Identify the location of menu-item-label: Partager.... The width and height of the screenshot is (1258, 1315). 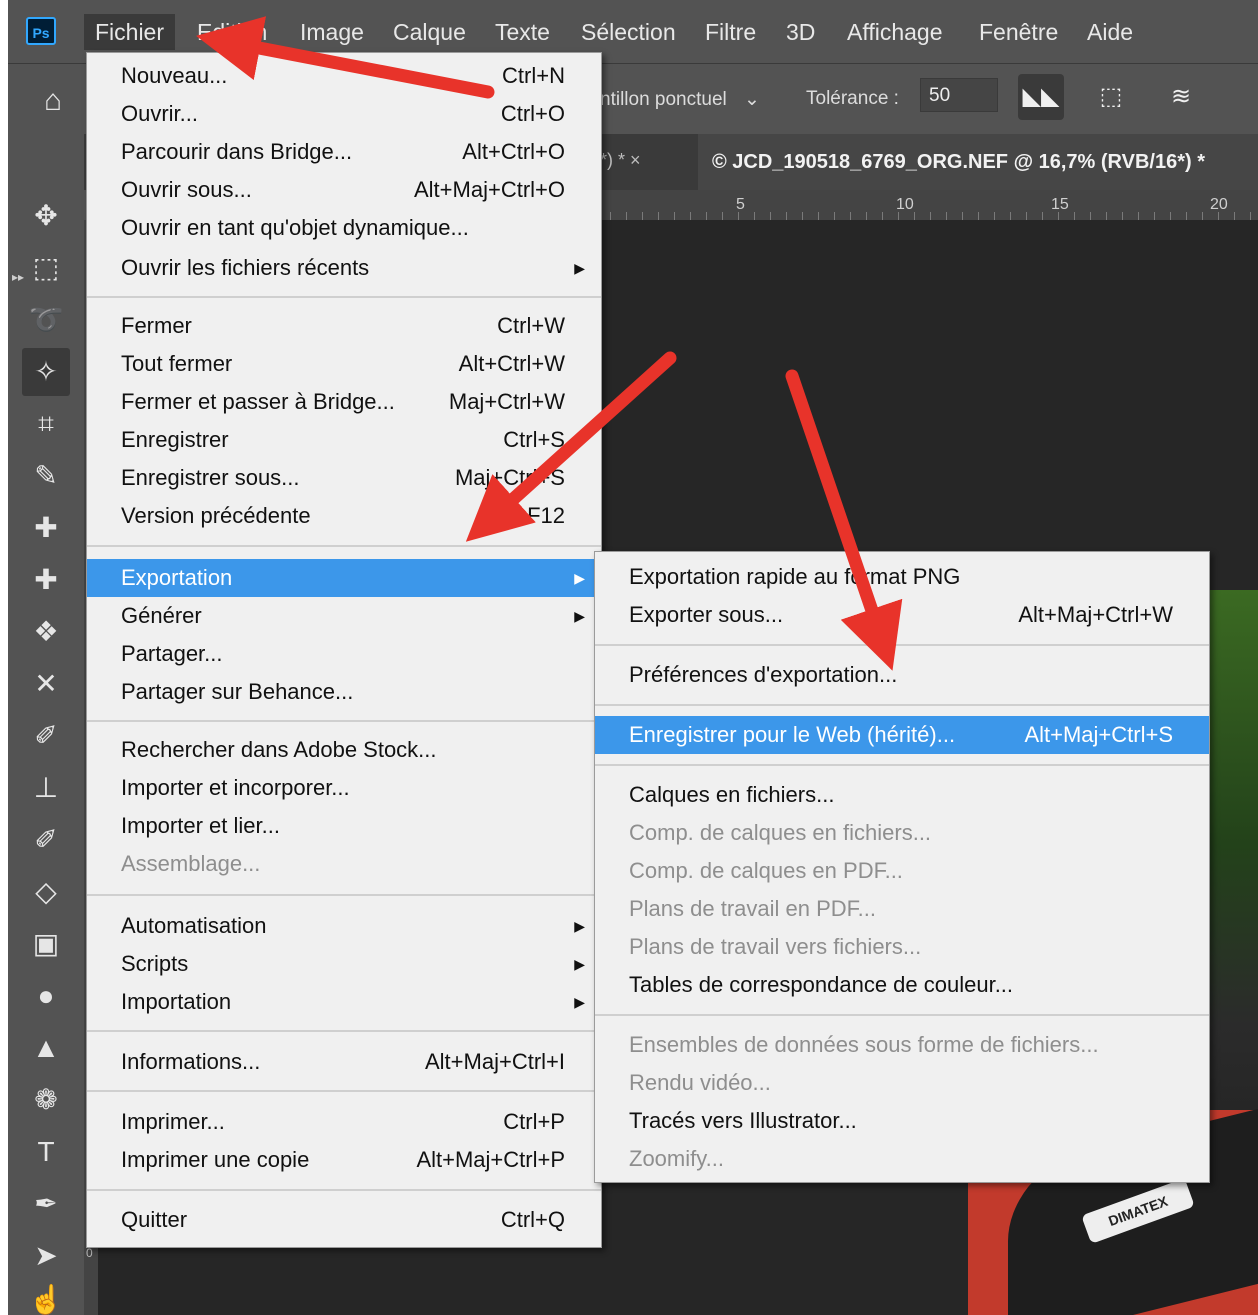
(172, 653).